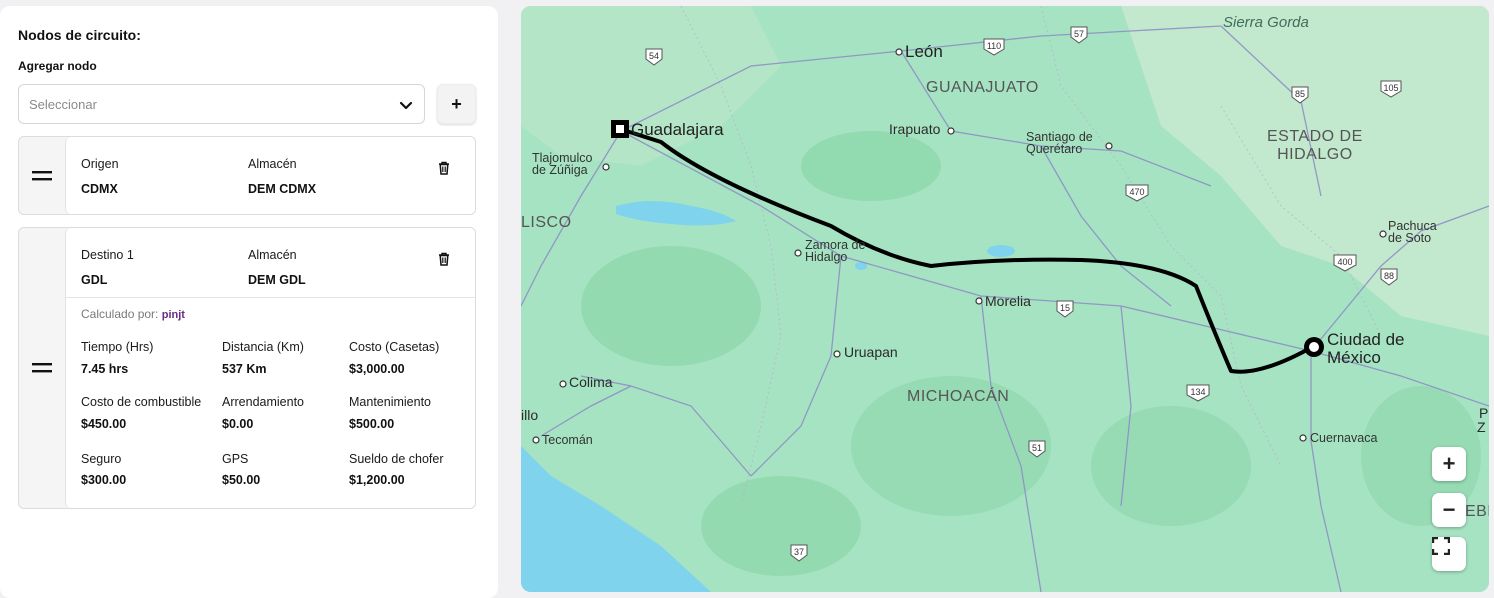  Describe the element at coordinates (1412, 232) in the screenshot. I see `place-label: Pachuca de Soto` at that location.